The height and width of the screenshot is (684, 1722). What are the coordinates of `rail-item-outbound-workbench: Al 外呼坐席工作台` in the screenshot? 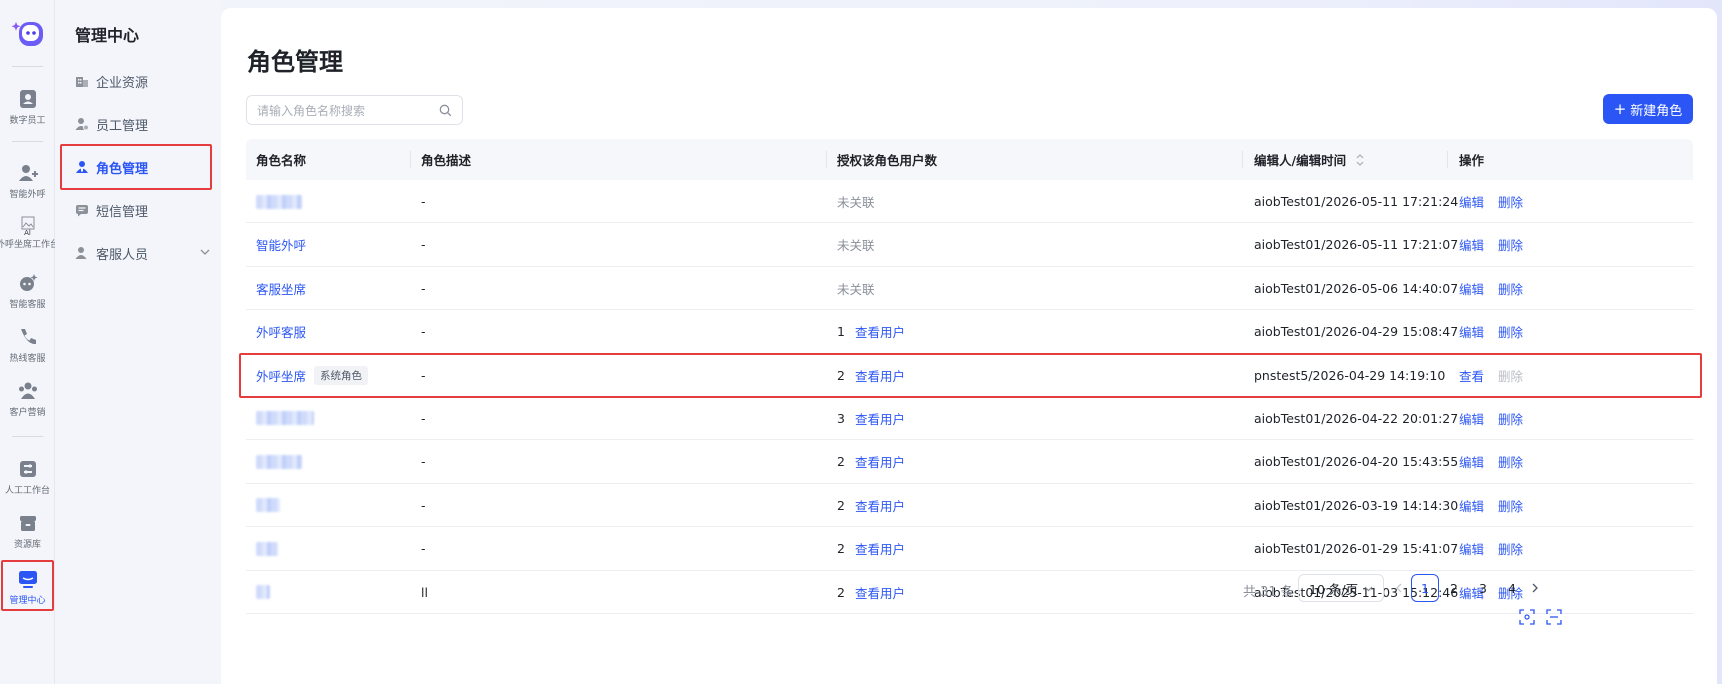 It's located at (29, 233).